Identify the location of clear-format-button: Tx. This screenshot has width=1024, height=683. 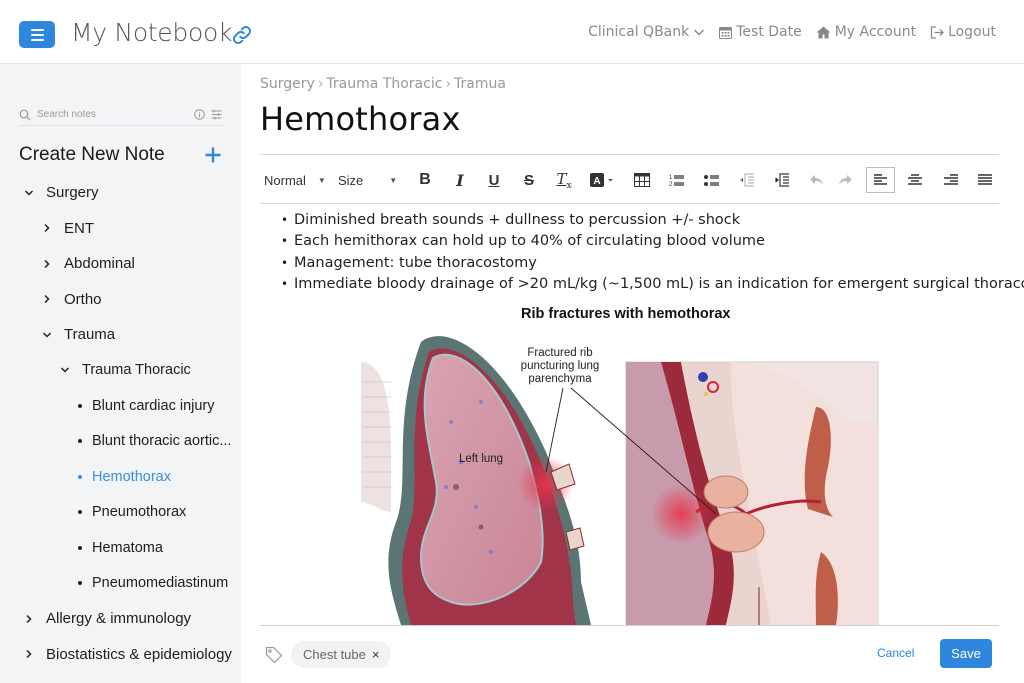
(564, 180).